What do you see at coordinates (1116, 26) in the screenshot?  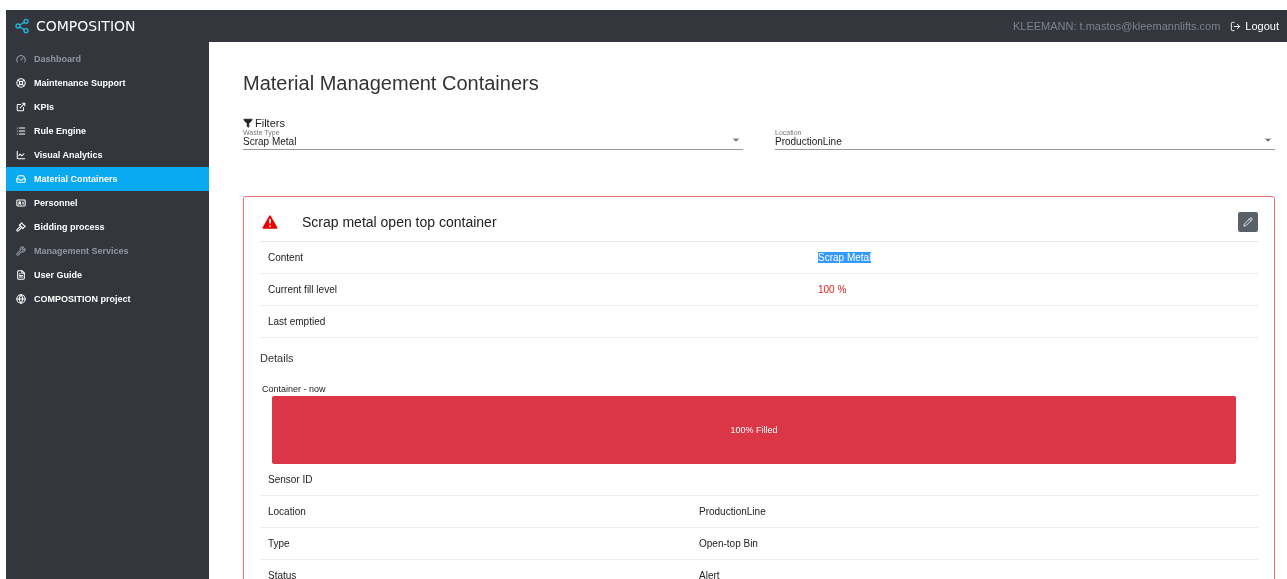 I see `user-label: KLEEMANN: t.mastos@kleemannlifts.com` at bounding box center [1116, 26].